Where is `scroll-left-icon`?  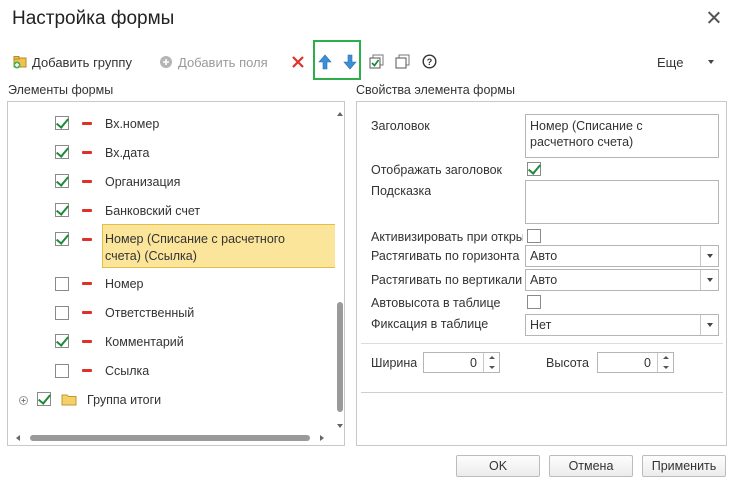 scroll-left-icon is located at coordinates (18, 438).